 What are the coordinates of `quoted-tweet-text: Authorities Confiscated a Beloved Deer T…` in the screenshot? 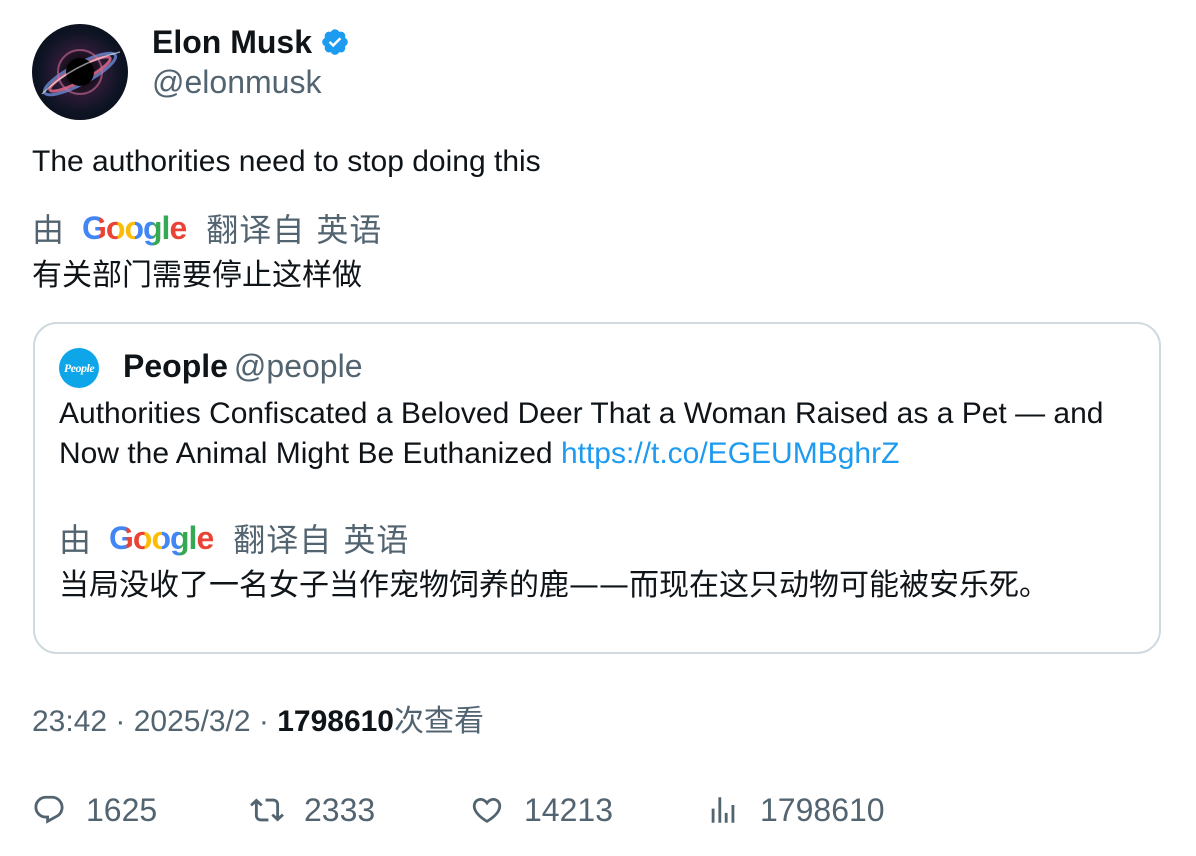 It's located at (599, 434).